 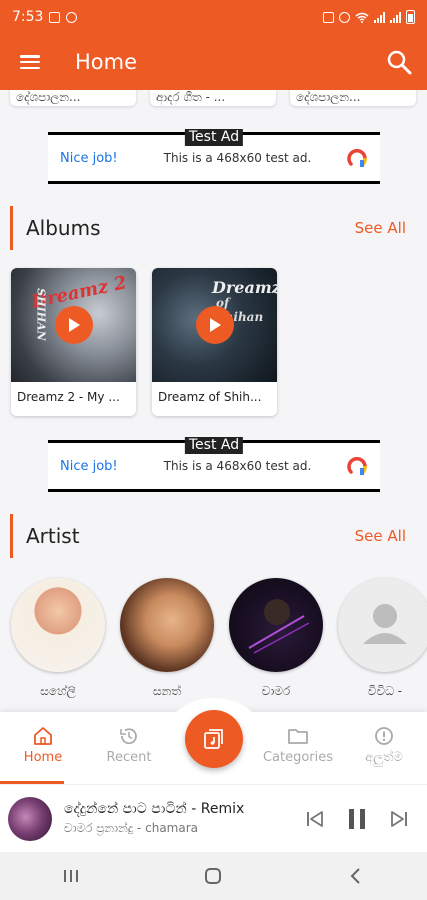 I want to click on nav-recent-label: Recent, so click(x=129, y=757).